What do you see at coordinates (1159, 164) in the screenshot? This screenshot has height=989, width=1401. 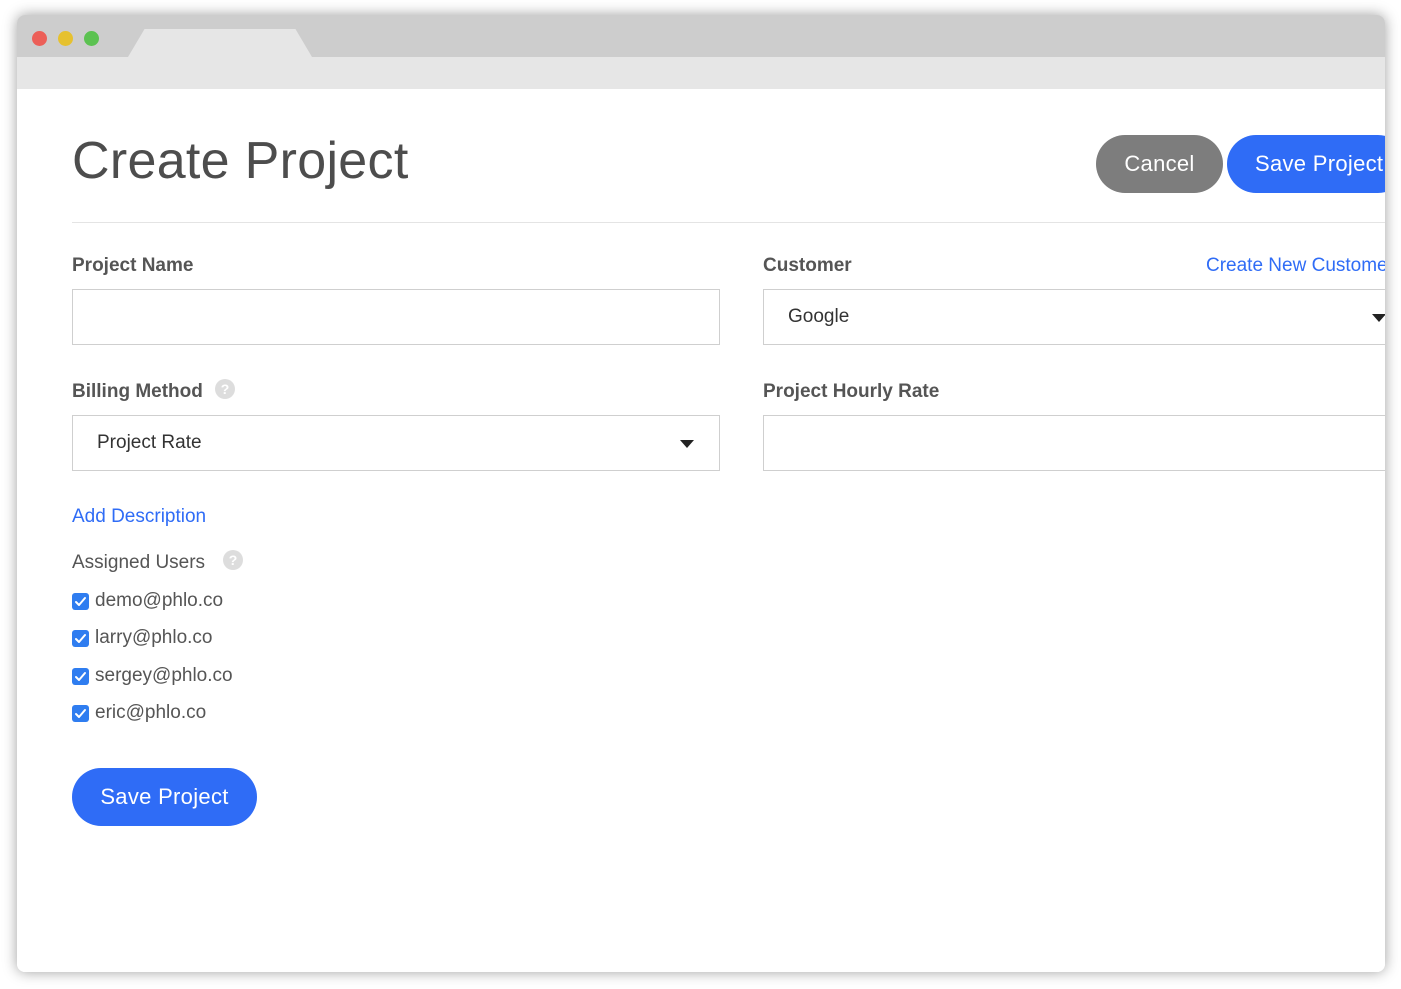 I see `cancel-button: Cancel` at bounding box center [1159, 164].